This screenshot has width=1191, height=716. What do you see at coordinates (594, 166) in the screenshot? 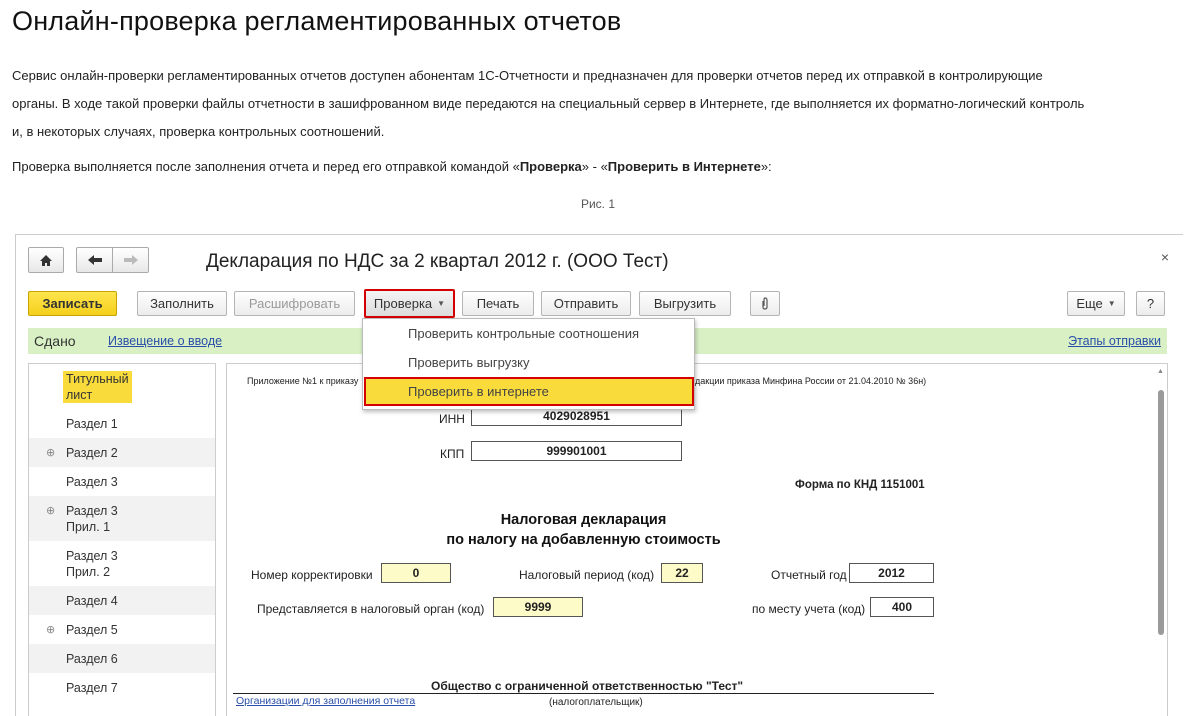
I see `article-text: » - «` at bounding box center [594, 166].